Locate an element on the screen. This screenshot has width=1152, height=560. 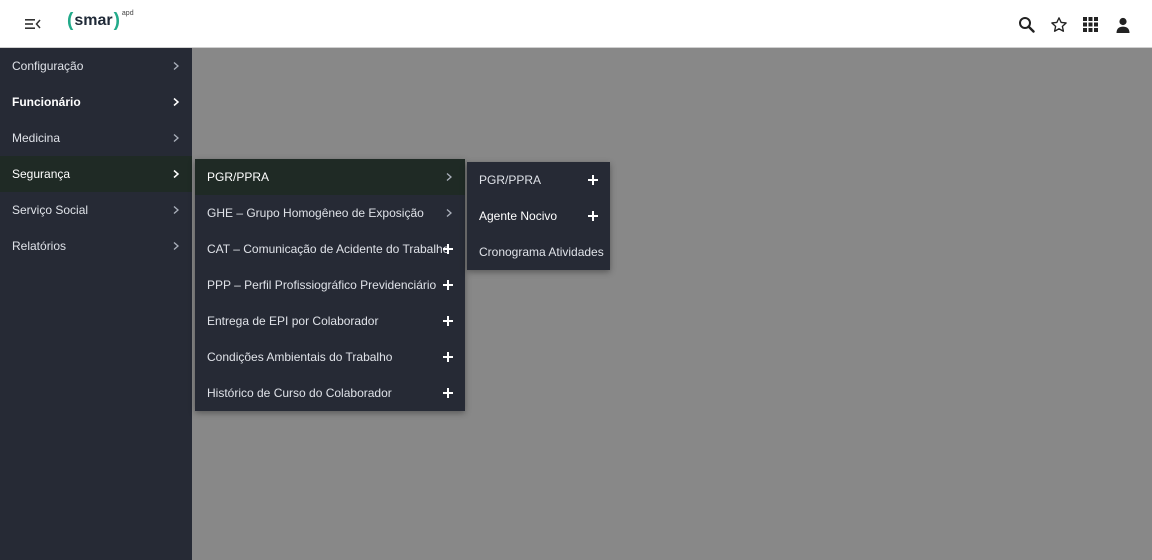
user-icon is located at coordinates (1122, 24).